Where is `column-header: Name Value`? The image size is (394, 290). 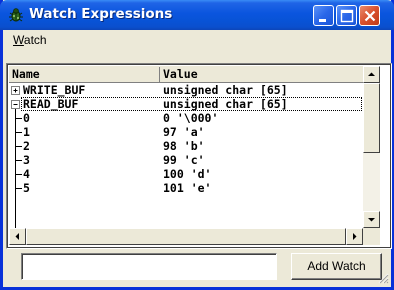 column-header: Name Value is located at coordinates (186, 74).